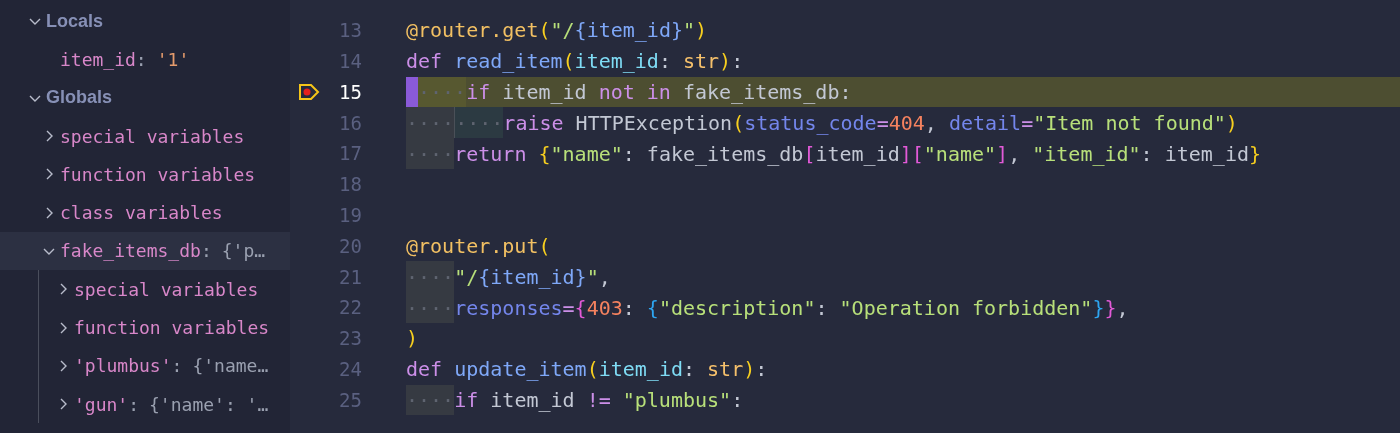 This screenshot has height=433, width=1400. What do you see at coordinates (903, 153) in the screenshot?
I see `code-line: ····return {"name": fake_items_db[item_id]["name"], "item_id": item_id}` at bounding box center [903, 153].